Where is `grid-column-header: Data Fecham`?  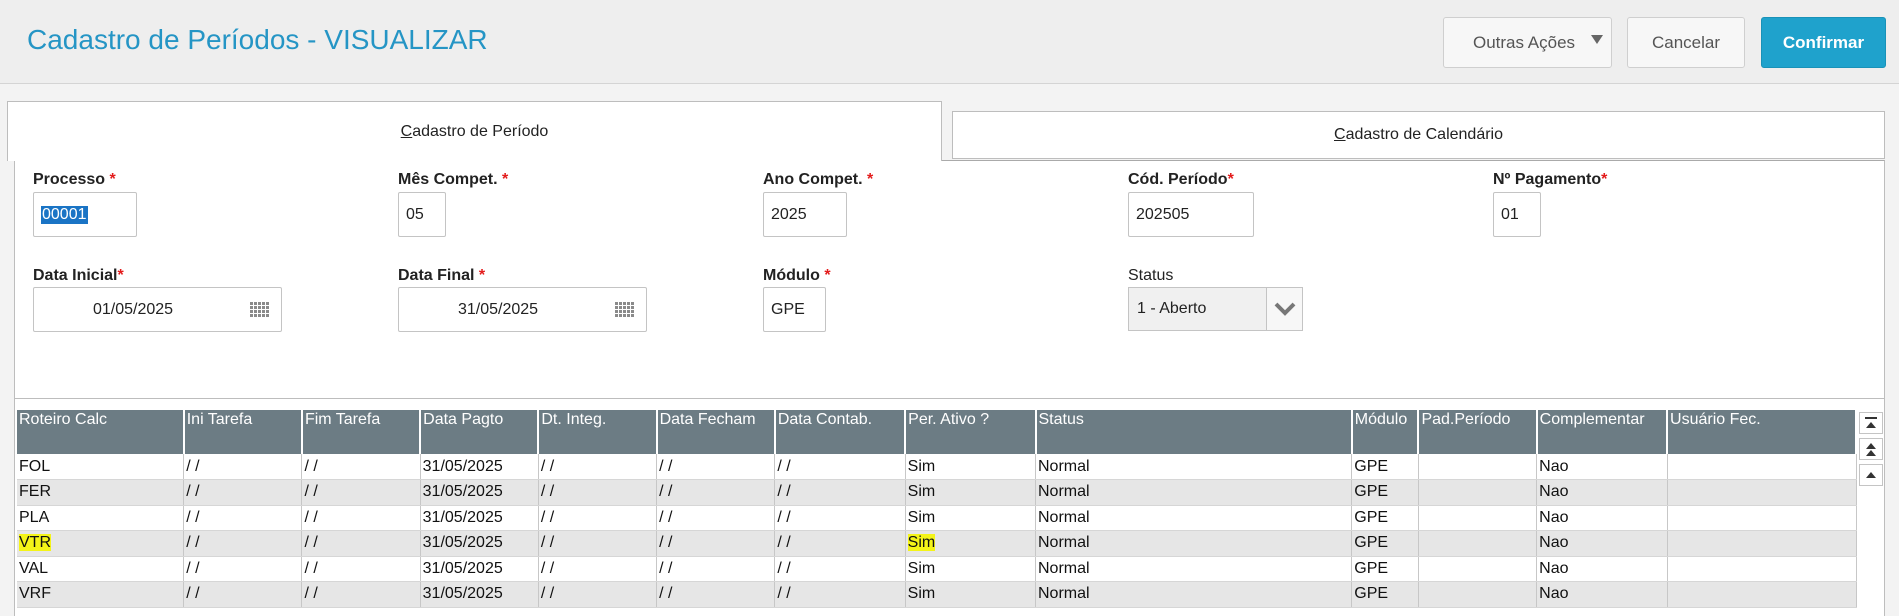 grid-column-header: Data Fecham is located at coordinates (716, 432).